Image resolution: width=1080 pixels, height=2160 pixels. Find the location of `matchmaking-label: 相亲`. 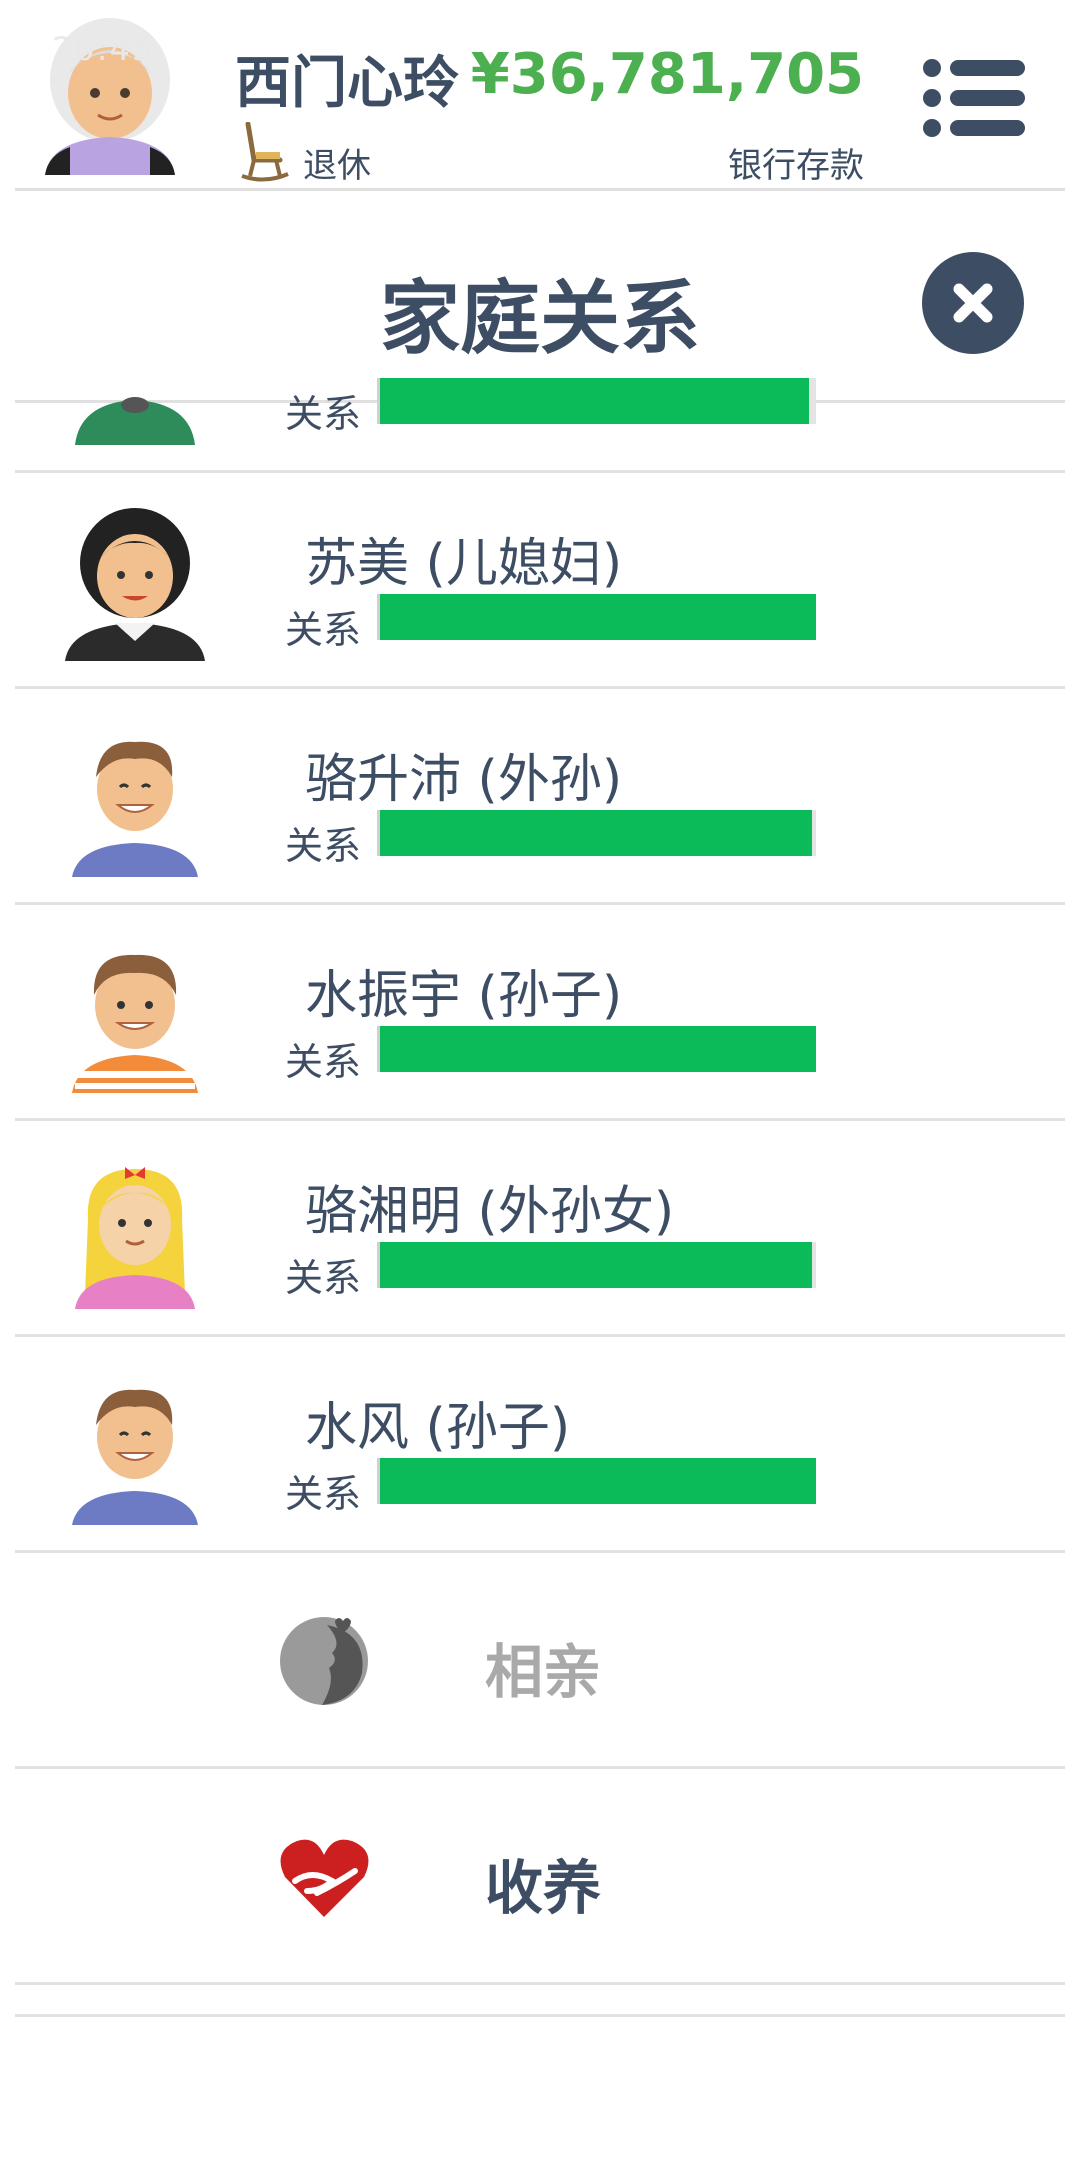

matchmaking-label: 相亲 is located at coordinates (543, 1672).